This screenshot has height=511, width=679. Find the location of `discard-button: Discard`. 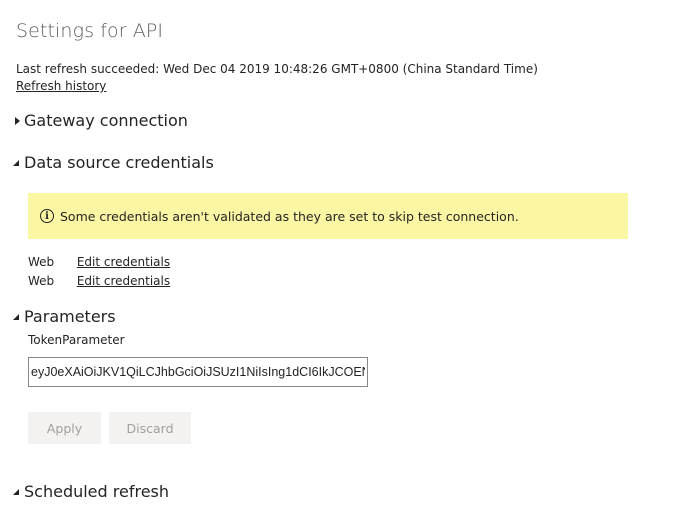

discard-button: Discard is located at coordinates (150, 428).